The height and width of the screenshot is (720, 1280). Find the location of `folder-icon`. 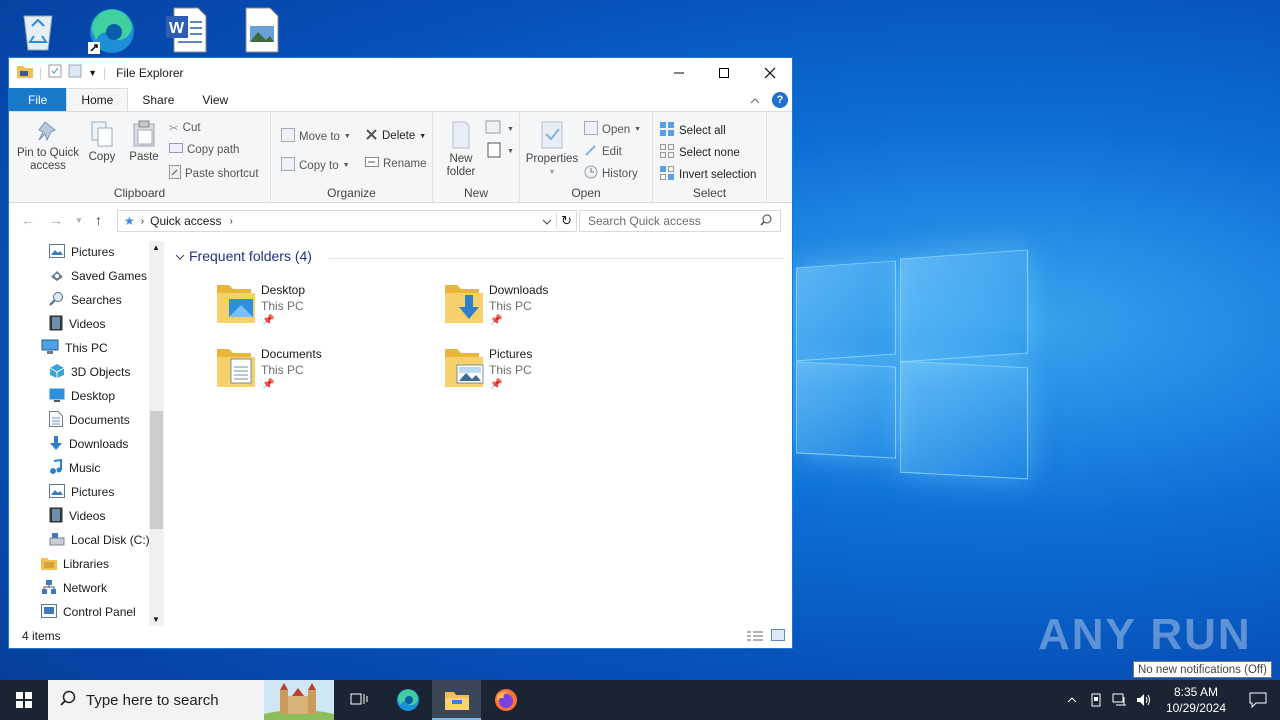

folder-icon is located at coordinates (236, 304).